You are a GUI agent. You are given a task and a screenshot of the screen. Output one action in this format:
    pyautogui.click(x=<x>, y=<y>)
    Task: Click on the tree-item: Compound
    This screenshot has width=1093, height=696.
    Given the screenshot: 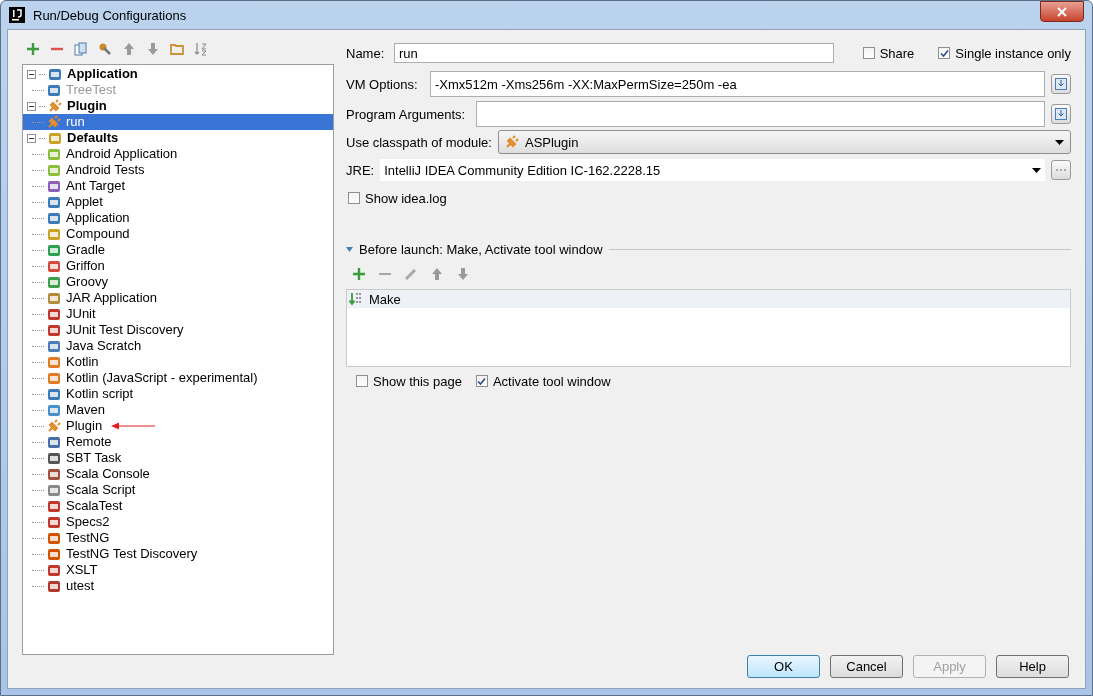 What is the action you would take?
    pyautogui.click(x=98, y=234)
    